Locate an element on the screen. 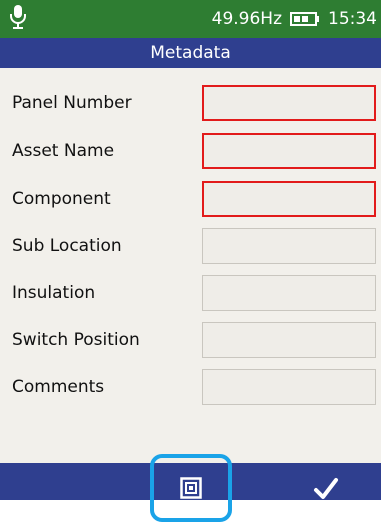 The height and width of the screenshot is (528, 381). row-comments: Comments is located at coordinates (190, 387).